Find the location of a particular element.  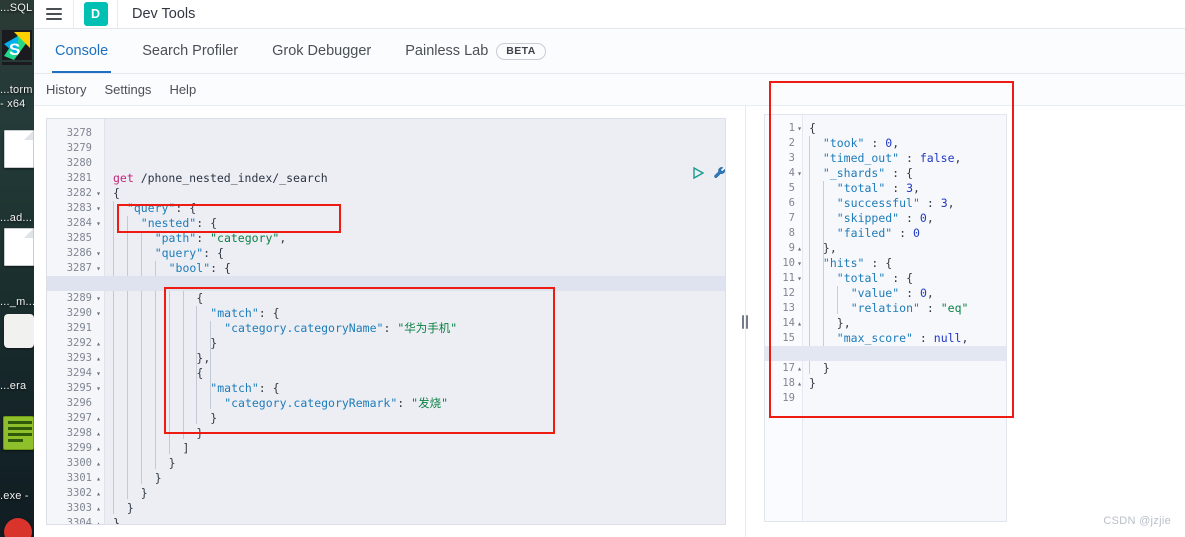

drag-handle-icon is located at coordinates (745, 321).